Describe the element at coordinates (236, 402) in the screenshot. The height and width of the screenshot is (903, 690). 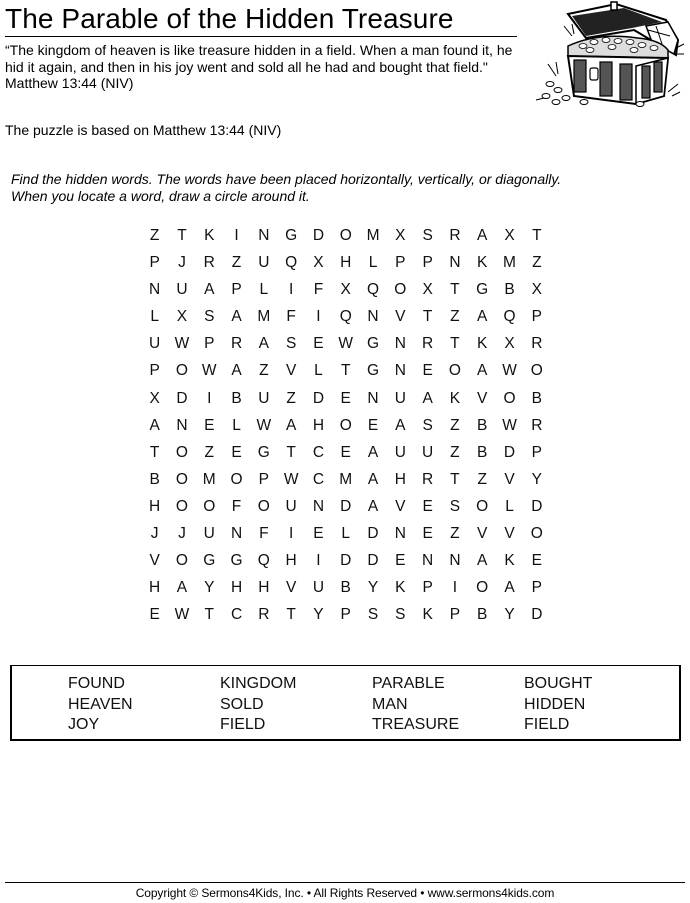
I see `grid-letter: B` at that location.